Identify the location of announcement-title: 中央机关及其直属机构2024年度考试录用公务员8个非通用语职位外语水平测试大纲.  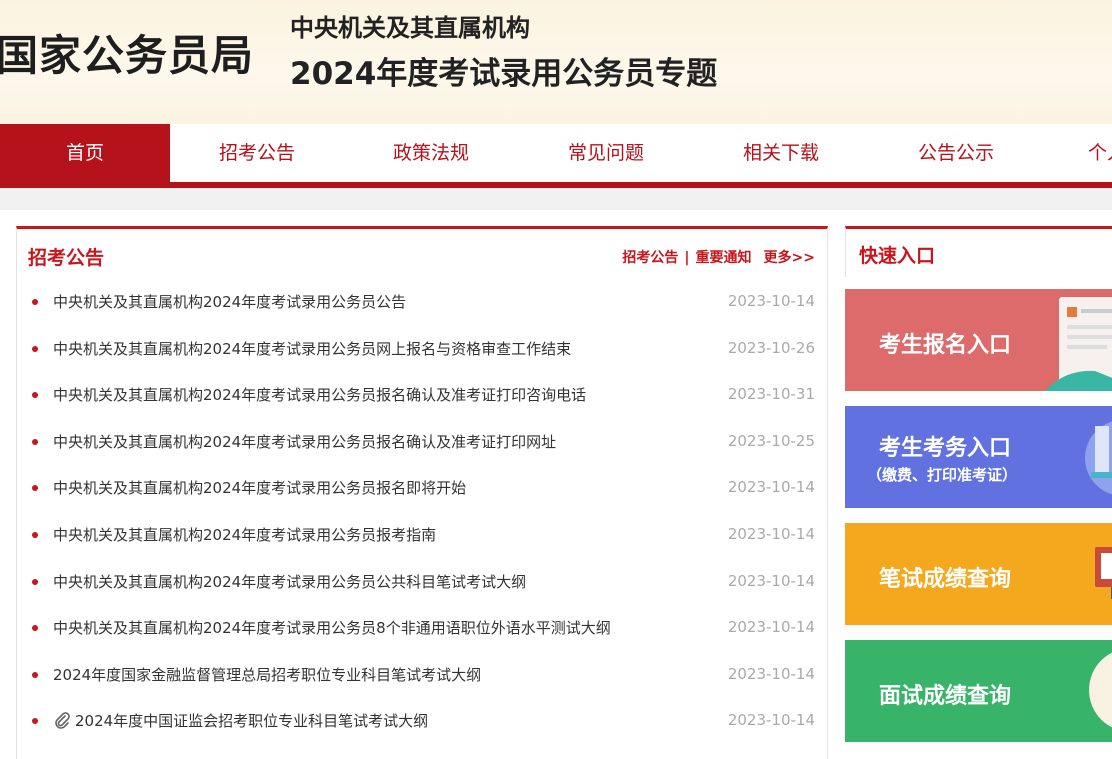
(332, 627).